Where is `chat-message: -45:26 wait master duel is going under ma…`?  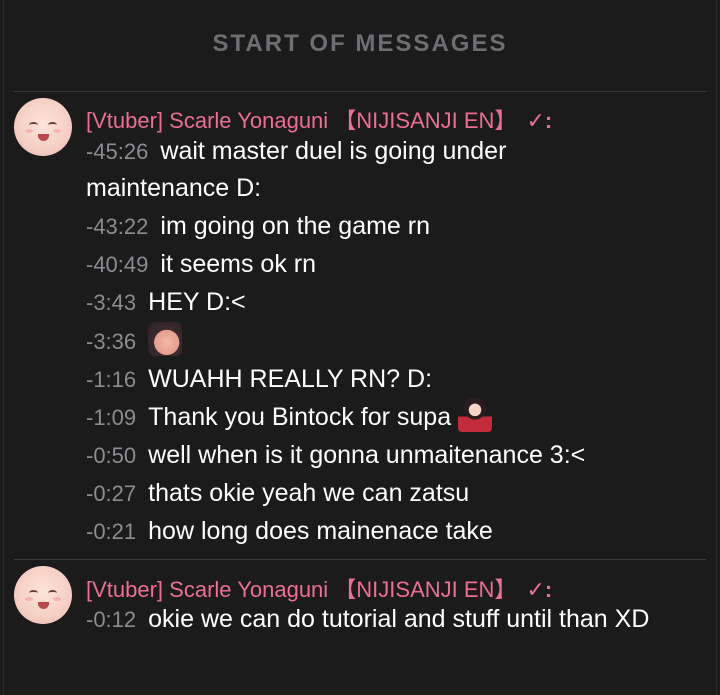
chat-message: -45:26 wait master duel is going under ma… is located at coordinates (371, 170).